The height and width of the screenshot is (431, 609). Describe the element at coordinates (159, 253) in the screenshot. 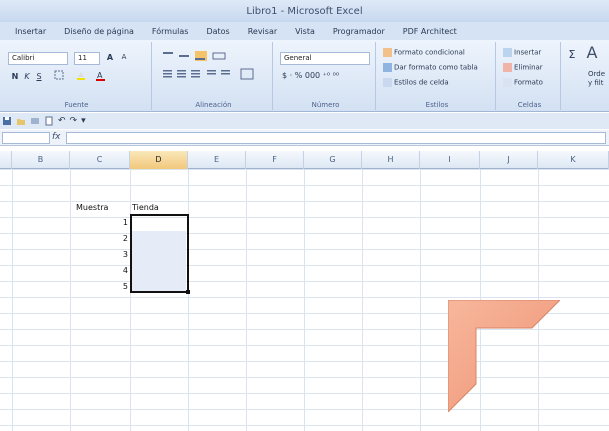

I see `selected-range` at that location.